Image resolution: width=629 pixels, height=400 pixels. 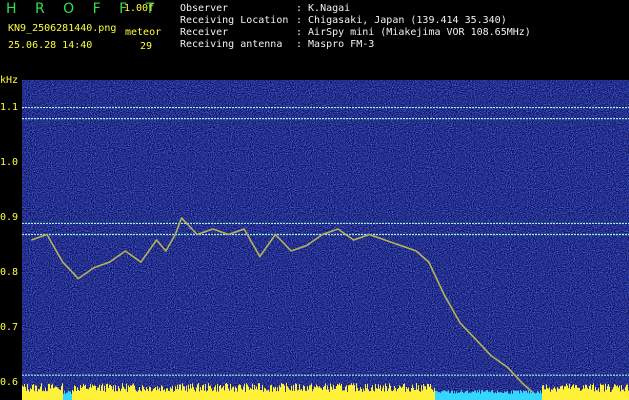 I want to click on antenna-value: : Maspro FM-3, so click(x=335, y=44).